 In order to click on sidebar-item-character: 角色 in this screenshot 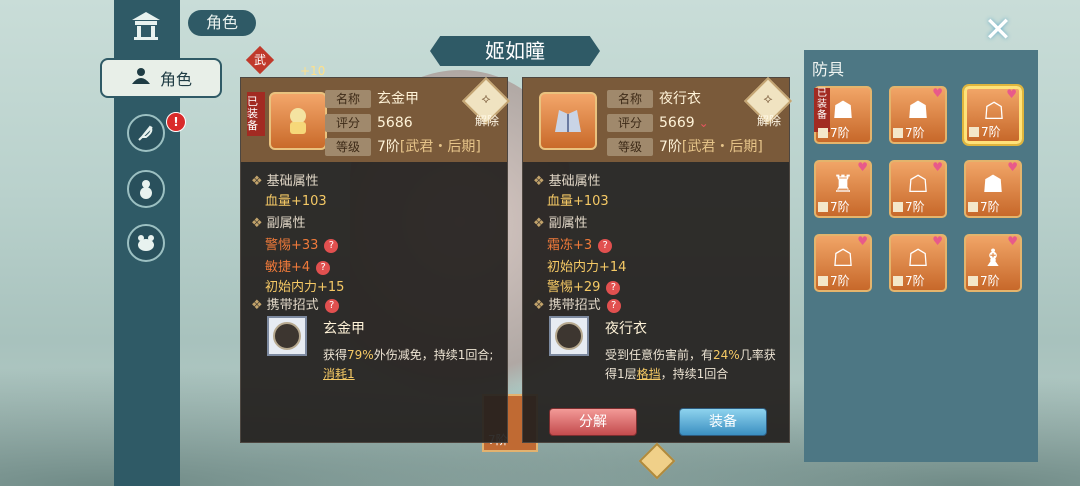, I will do `click(161, 78)`.